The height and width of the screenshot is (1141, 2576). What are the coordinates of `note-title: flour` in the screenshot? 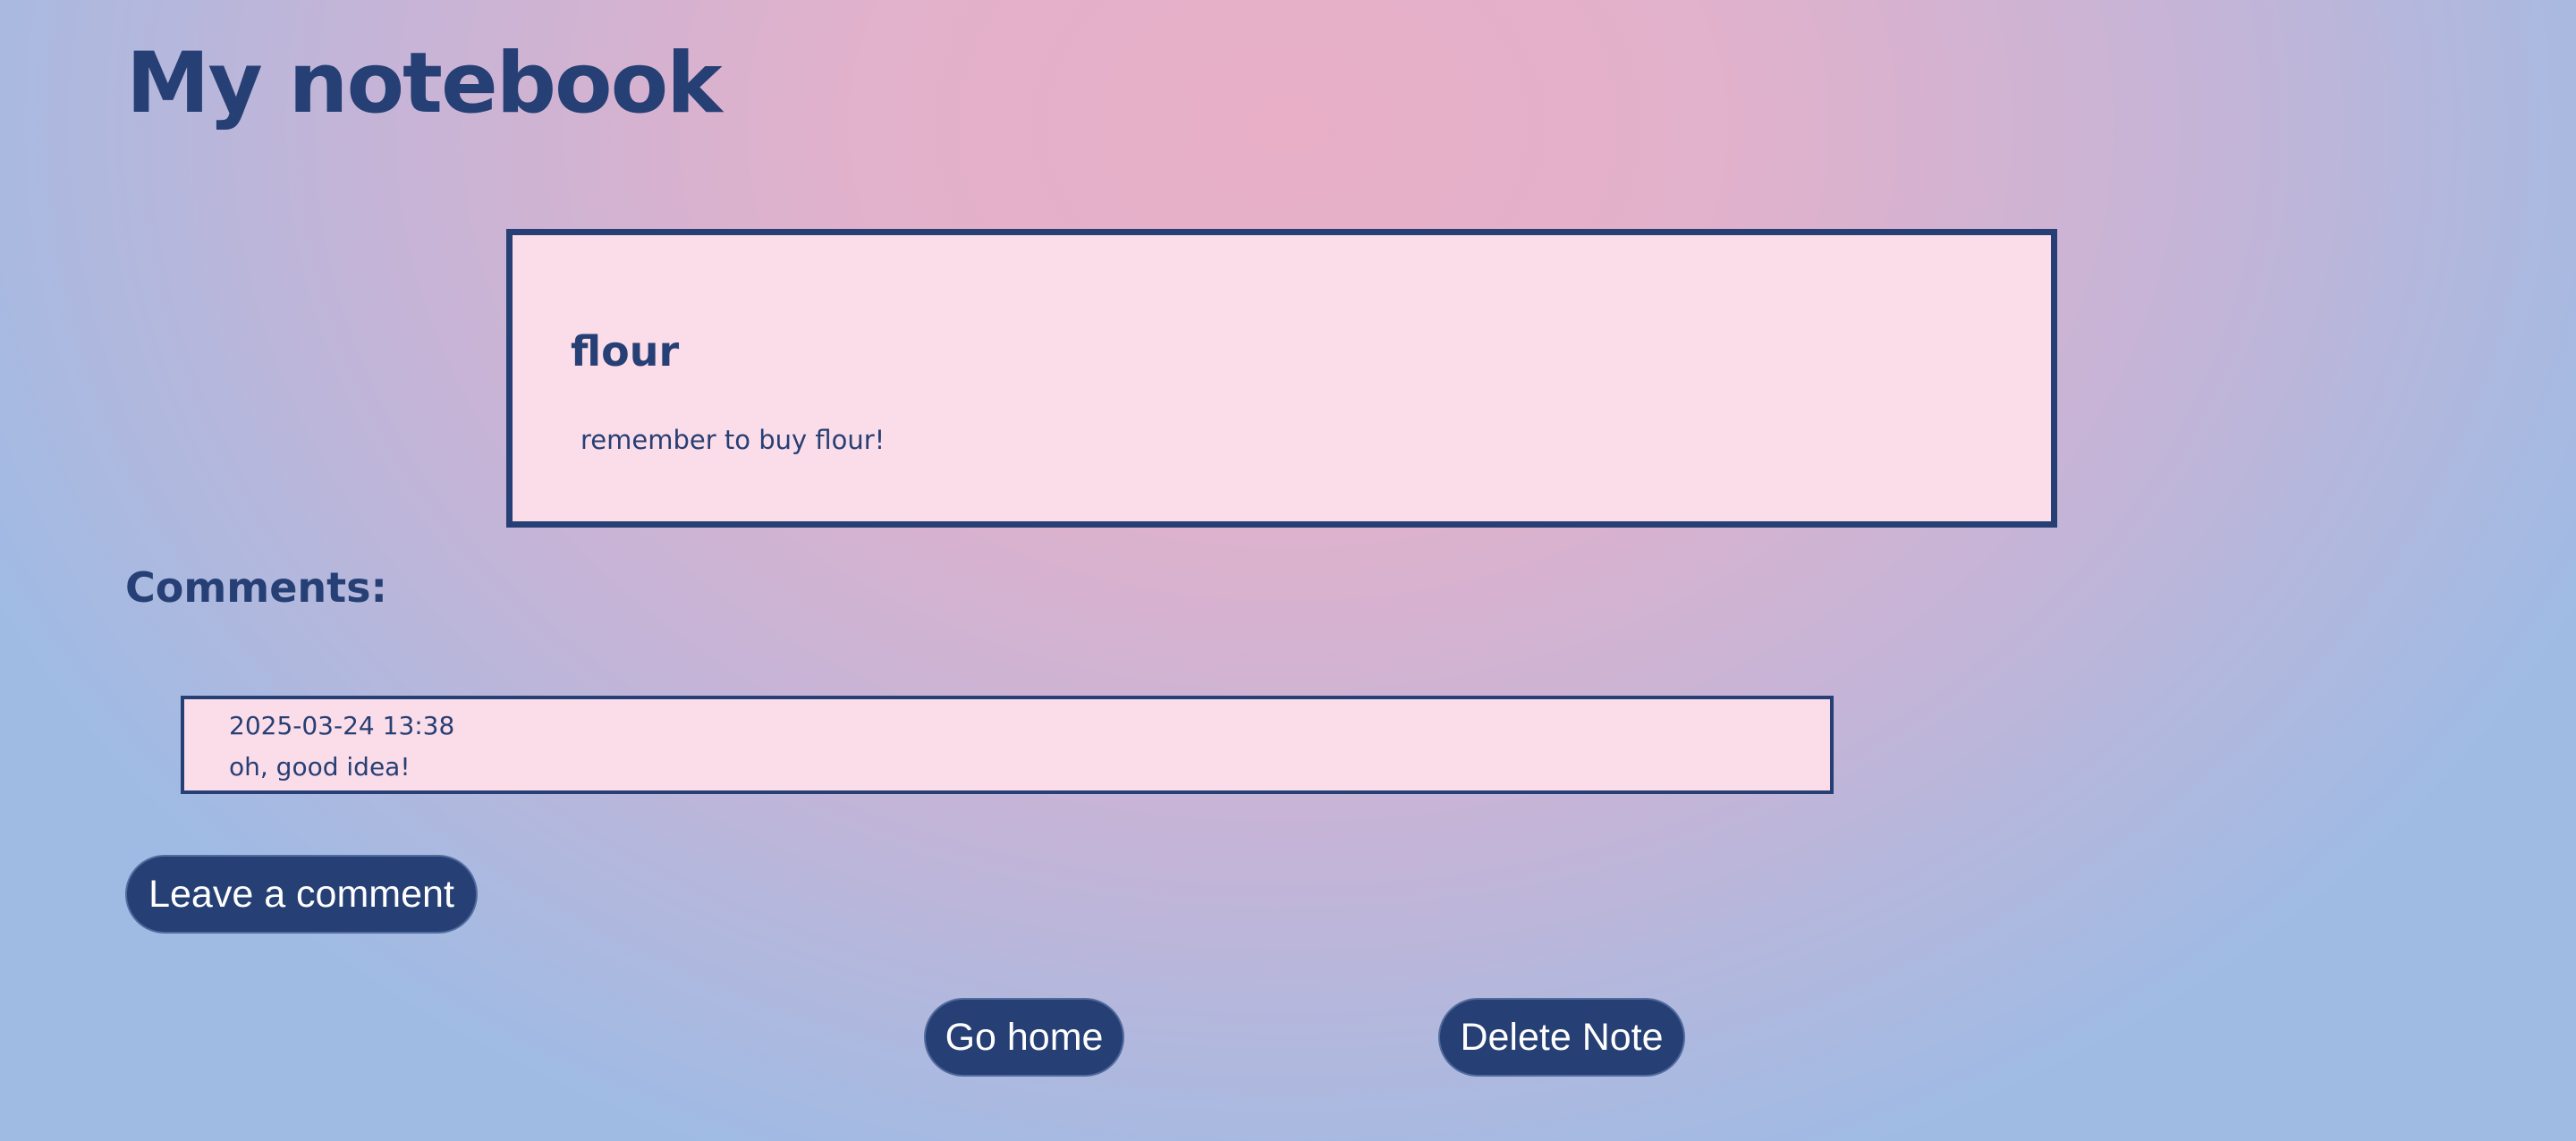 It's located at (625, 351).